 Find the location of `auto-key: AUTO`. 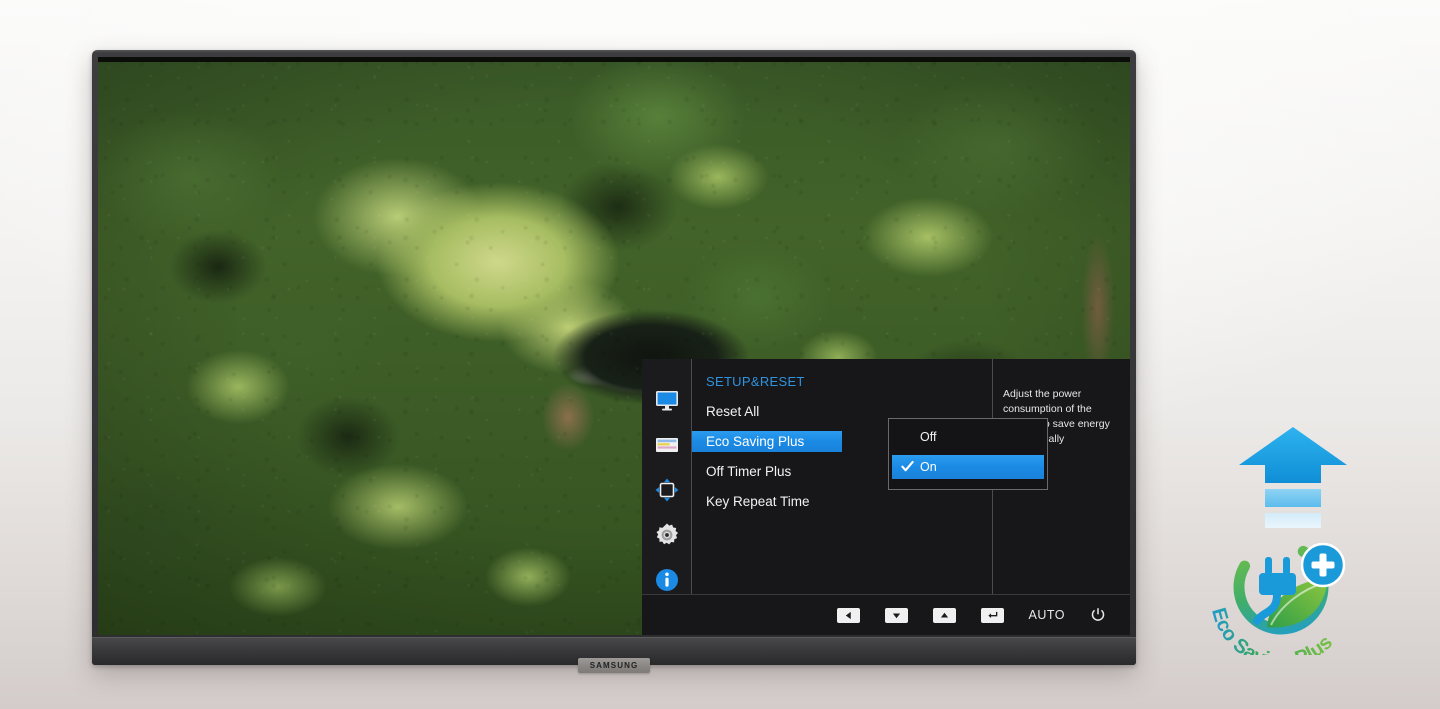

auto-key: AUTO is located at coordinates (1047, 615).